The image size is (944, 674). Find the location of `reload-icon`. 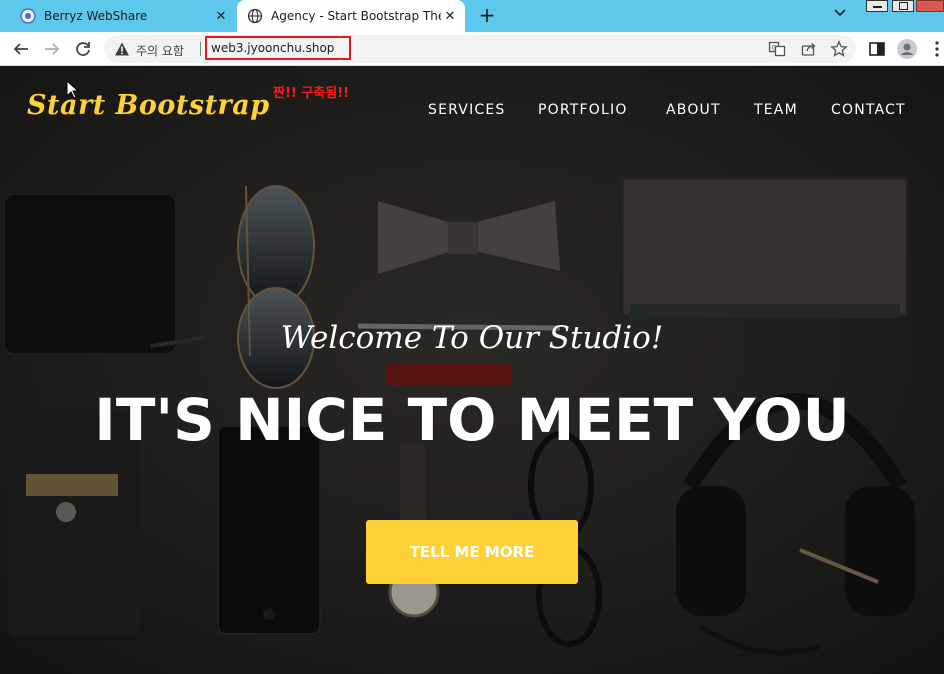

reload-icon is located at coordinates (83, 49).